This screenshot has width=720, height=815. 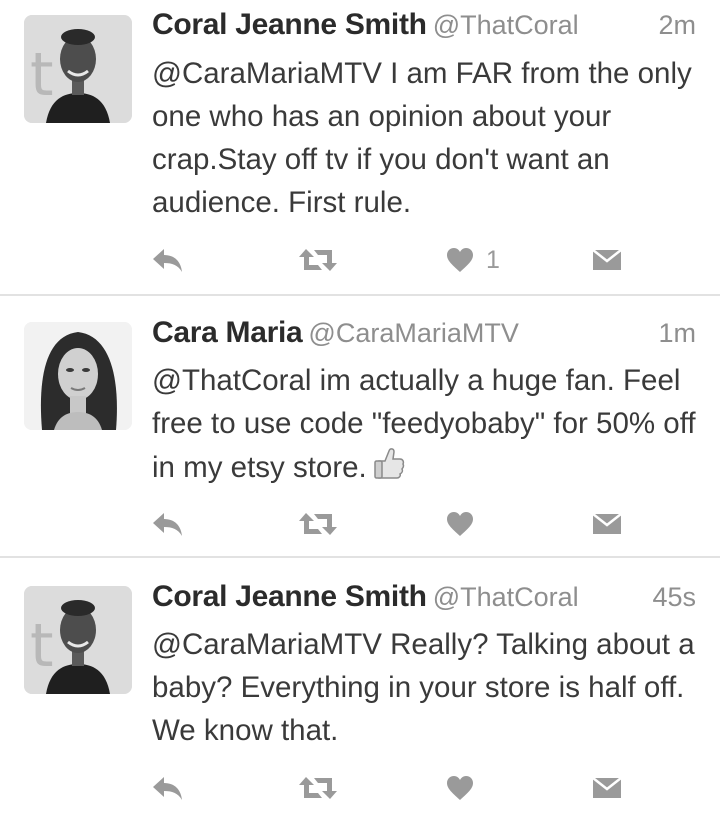 I want to click on tweet-header: Coral Jeanne Smith @ThatCoral 2m, so click(x=424, y=28).